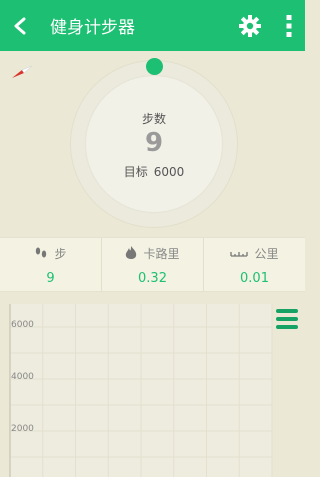 The height and width of the screenshot is (477, 320). What do you see at coordinates (22, 325) in the screenshot?
I see `y-tick-label: 6000` at bounding box center [22, 325].